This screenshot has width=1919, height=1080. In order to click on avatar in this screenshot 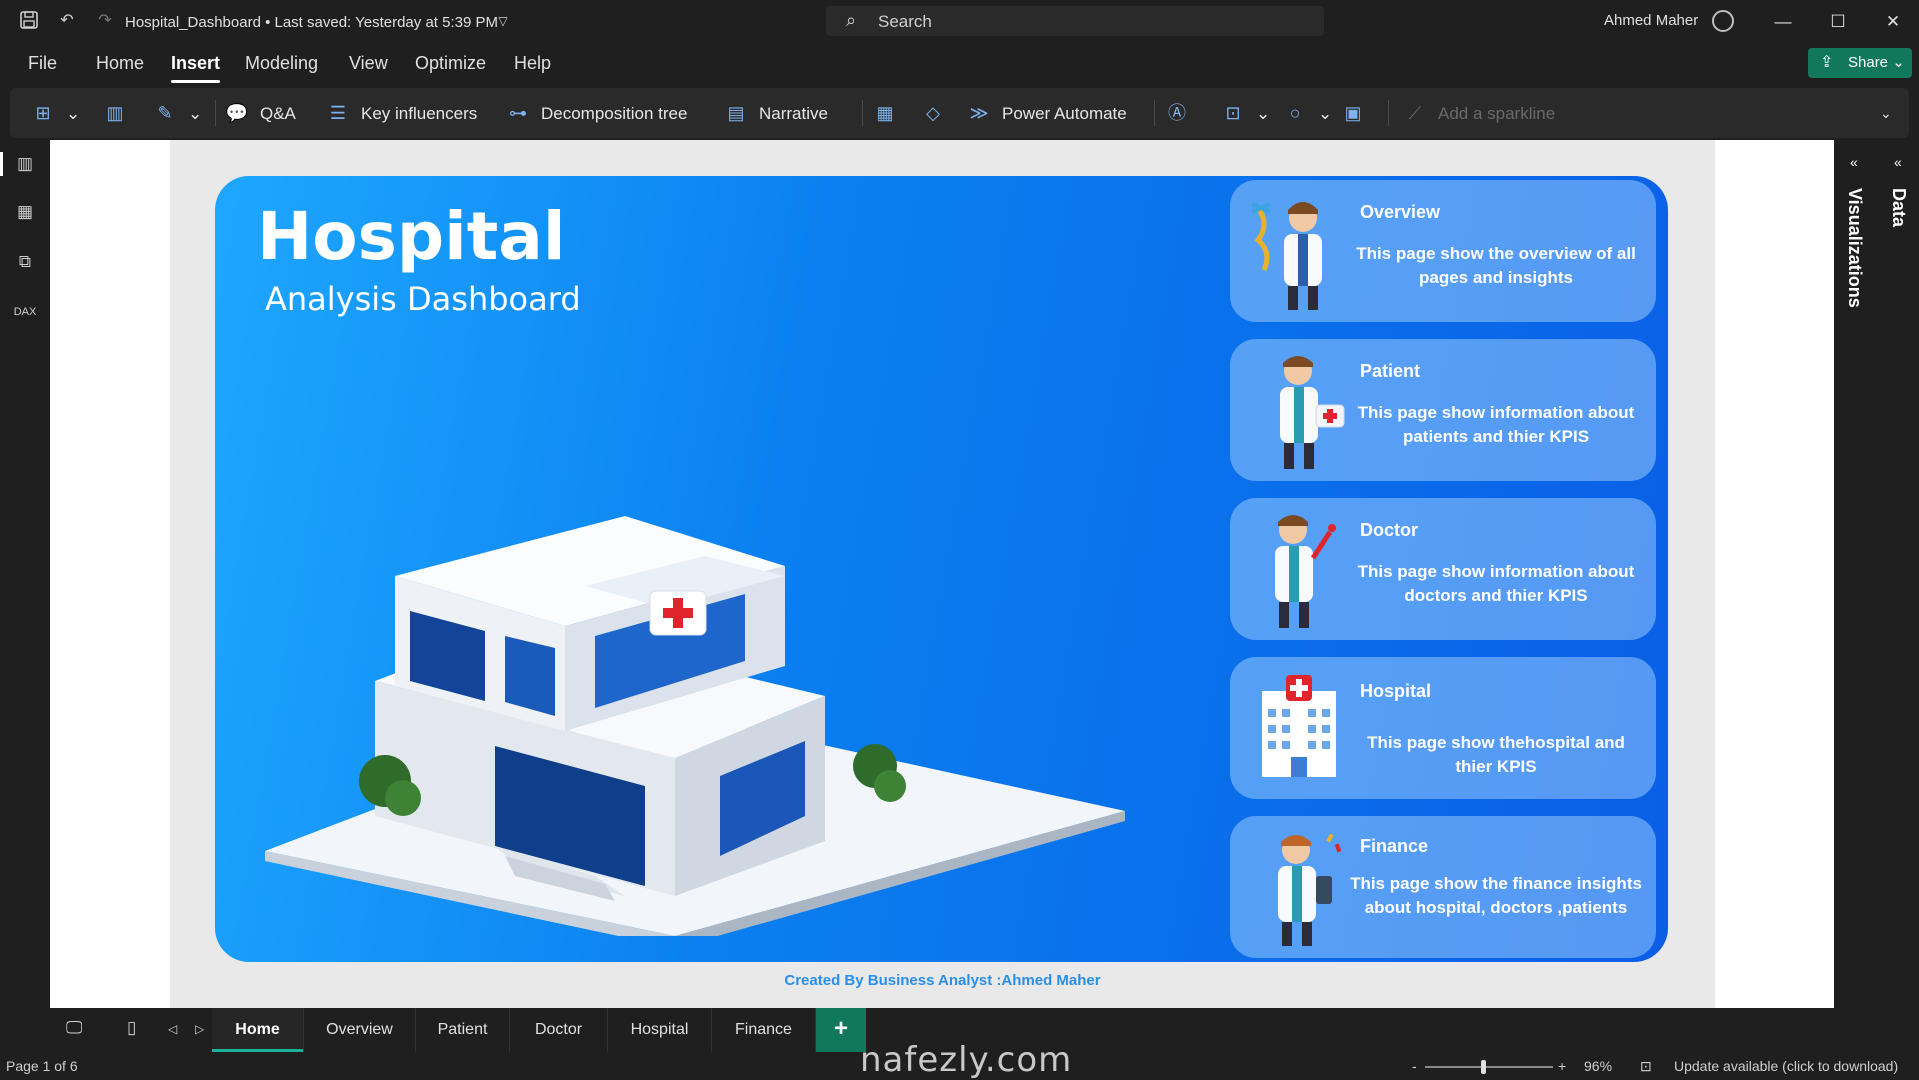, I will do `click(1723, 21)`.